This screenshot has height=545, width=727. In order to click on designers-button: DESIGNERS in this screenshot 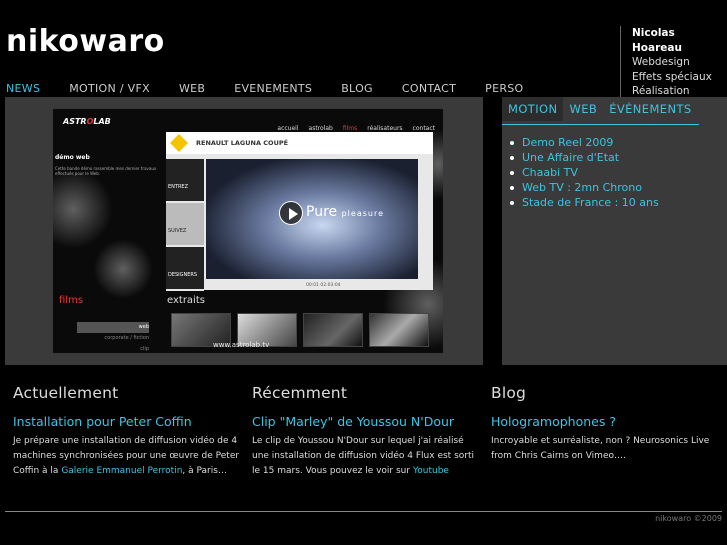, I will do `click(185, 269)`.